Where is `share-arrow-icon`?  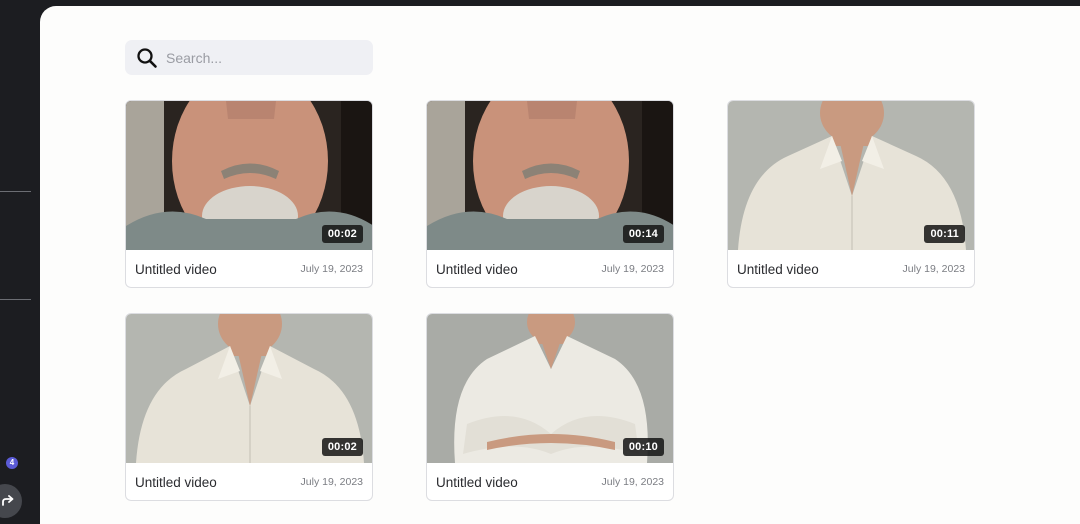 share-arrow-icon is located at coordinates (8, 500).